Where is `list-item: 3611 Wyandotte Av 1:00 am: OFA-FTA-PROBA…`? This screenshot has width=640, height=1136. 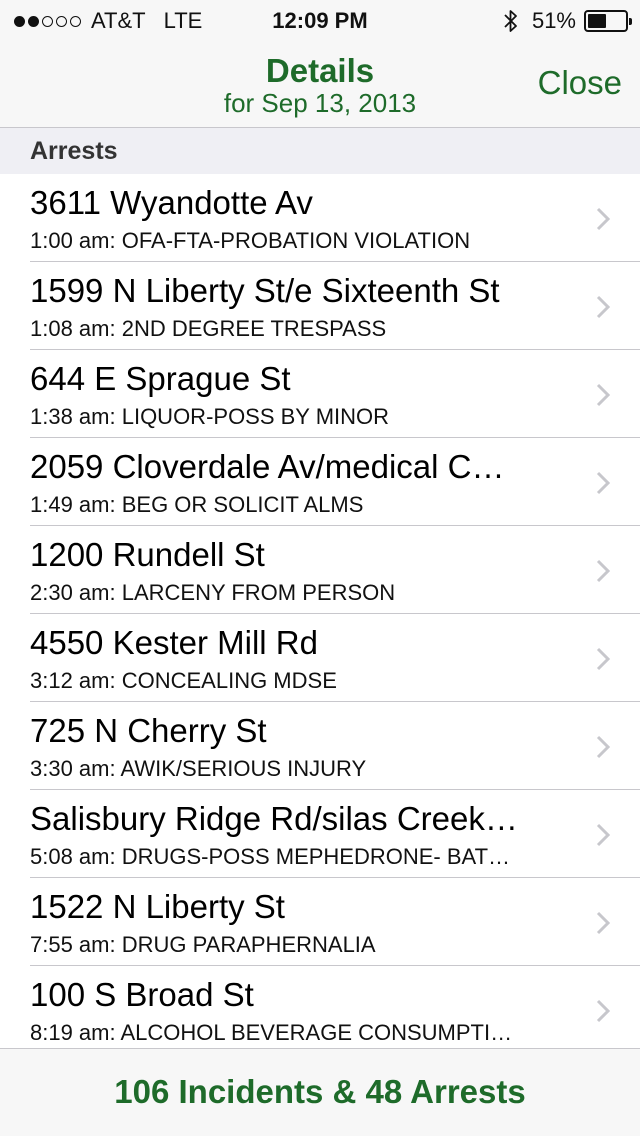 list-item: 3611 Wyandotte Av 1:00 am: OFA-FTA-PROBA… is located at coordinates (320, 218).